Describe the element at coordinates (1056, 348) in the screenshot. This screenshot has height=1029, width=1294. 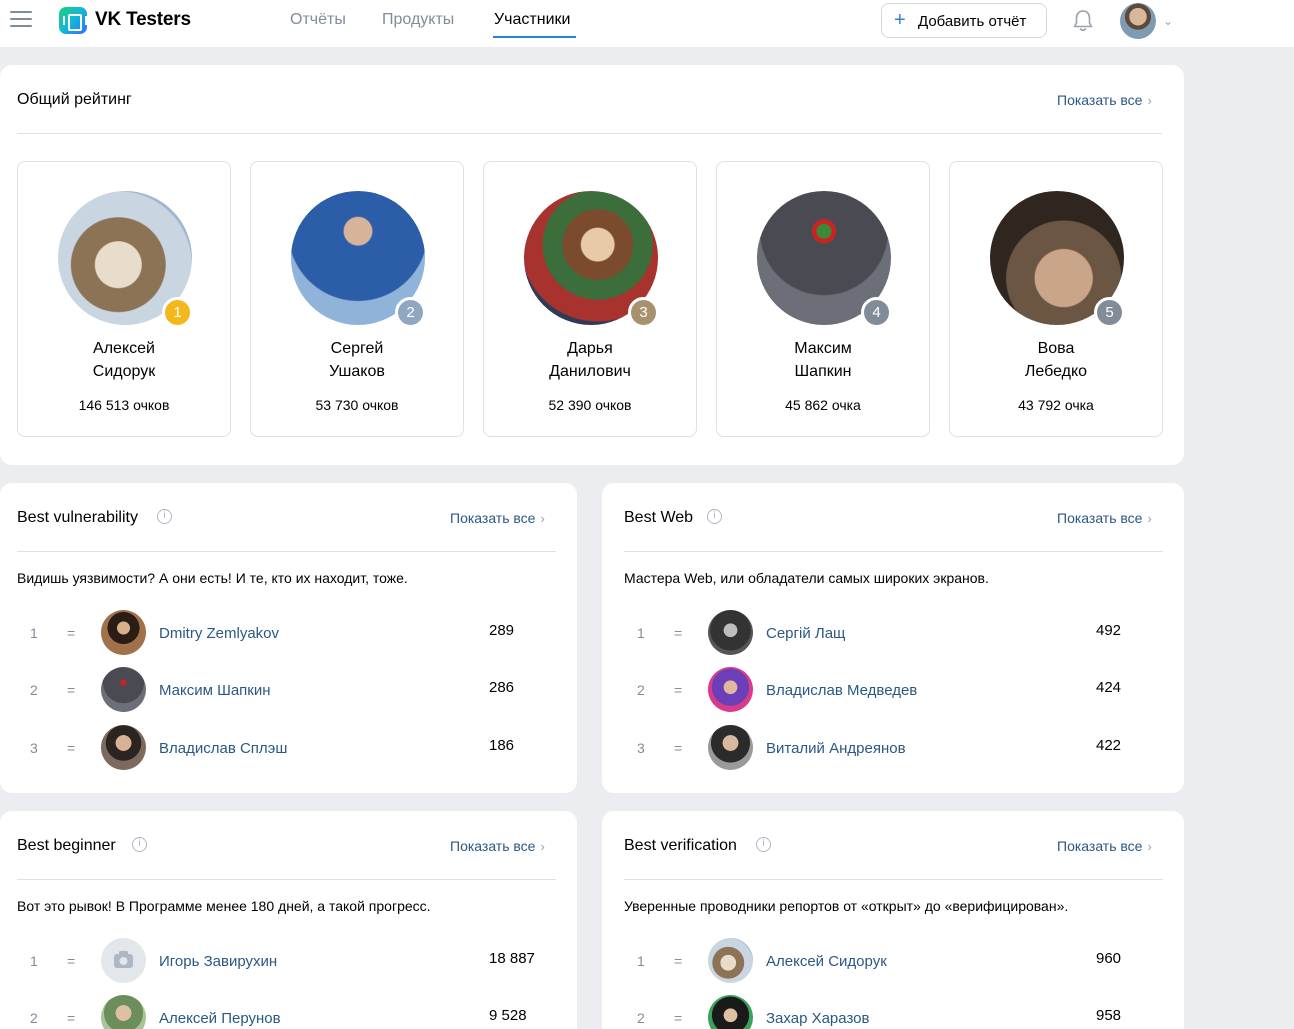
I see `first-name: Вова` at that location.